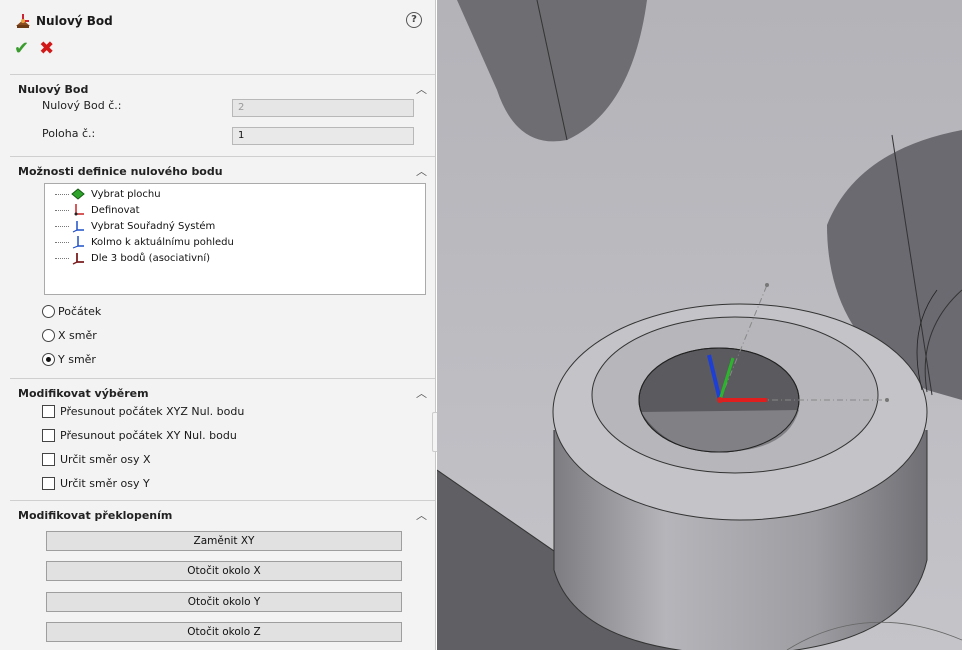  I want to click on radio-label: X směr, so click(77, 335).